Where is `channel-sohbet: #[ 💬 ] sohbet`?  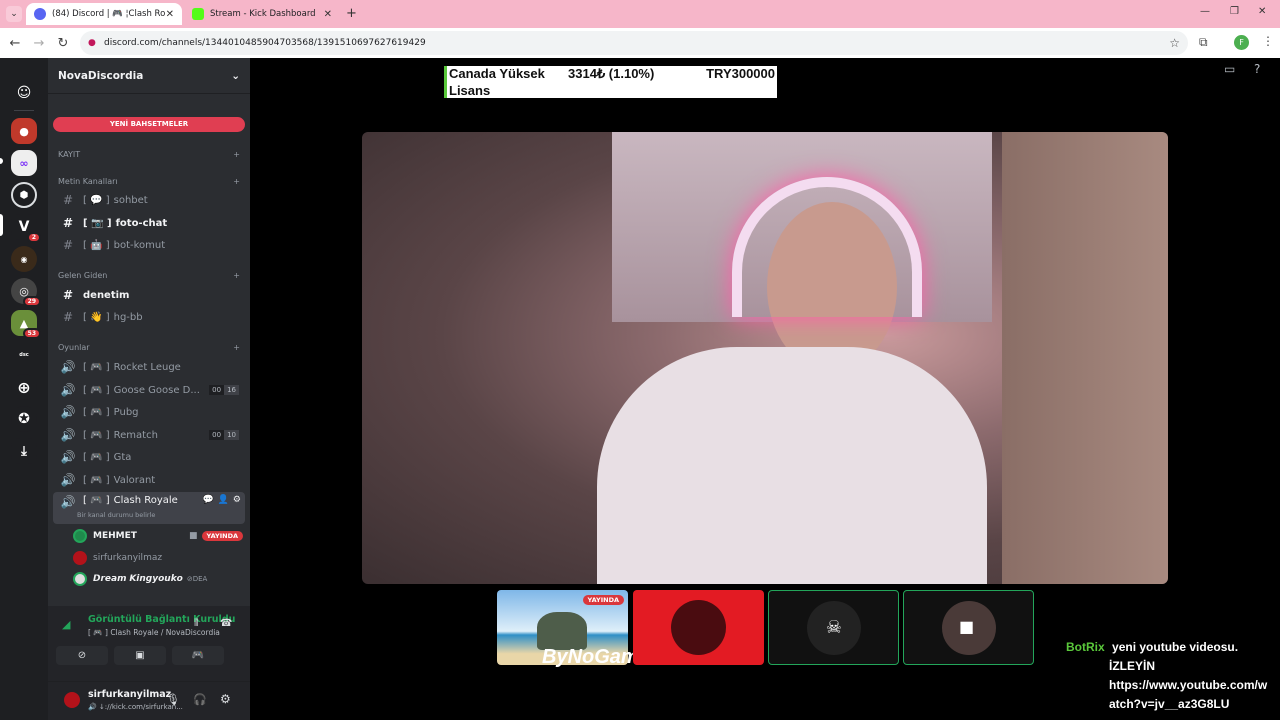
channel-sohbet: #[ 💬 ] sohbet is located at coordinates (149, 200).